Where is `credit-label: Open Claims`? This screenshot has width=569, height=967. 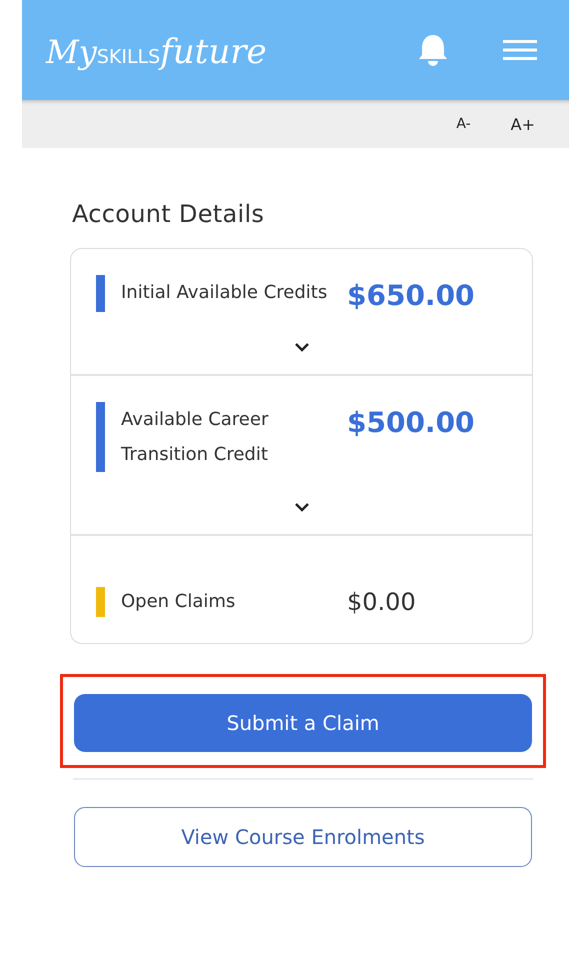
credit-label: Open Claims is located at coordinates (178, 602).